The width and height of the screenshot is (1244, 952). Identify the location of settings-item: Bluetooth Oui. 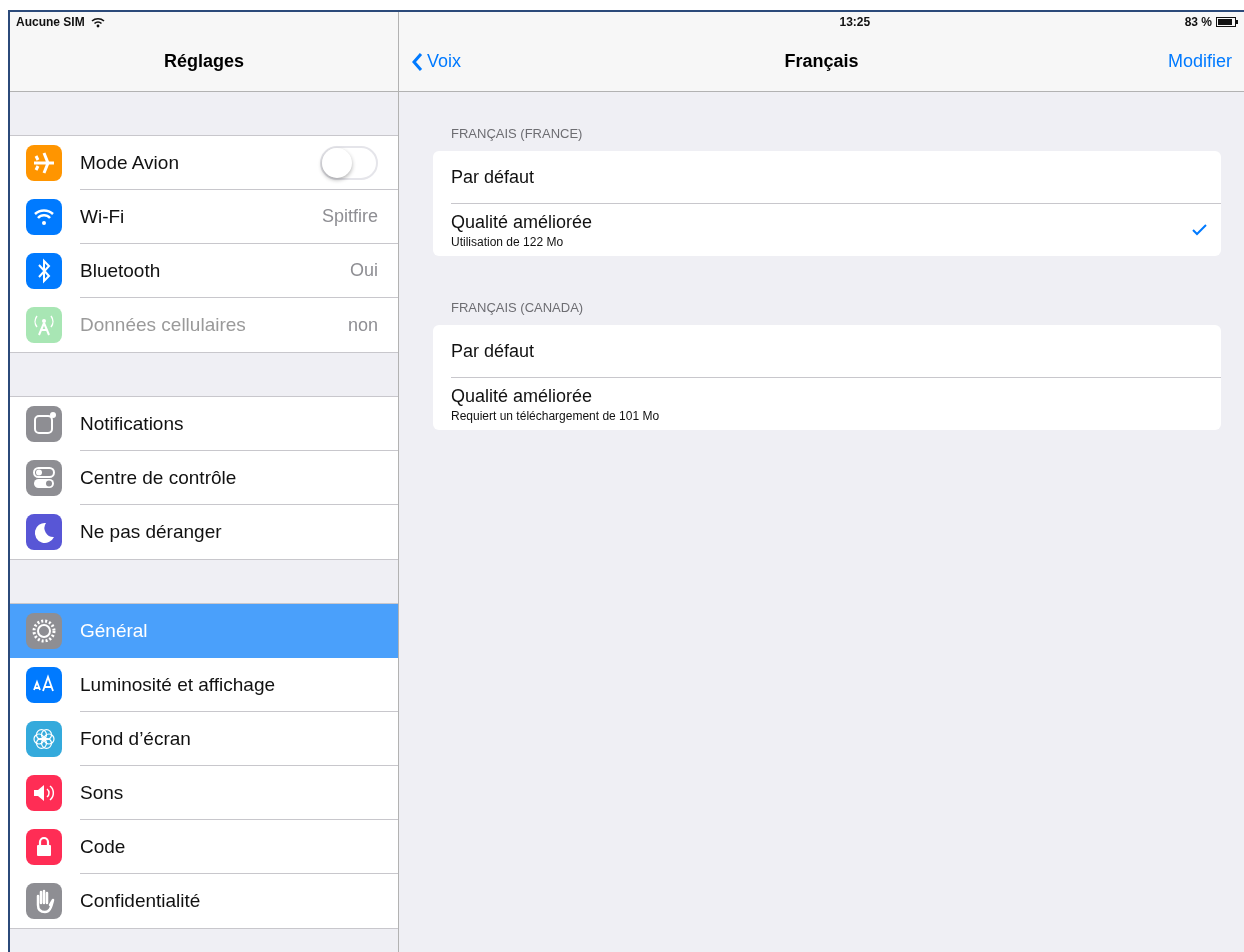
(204, 271).